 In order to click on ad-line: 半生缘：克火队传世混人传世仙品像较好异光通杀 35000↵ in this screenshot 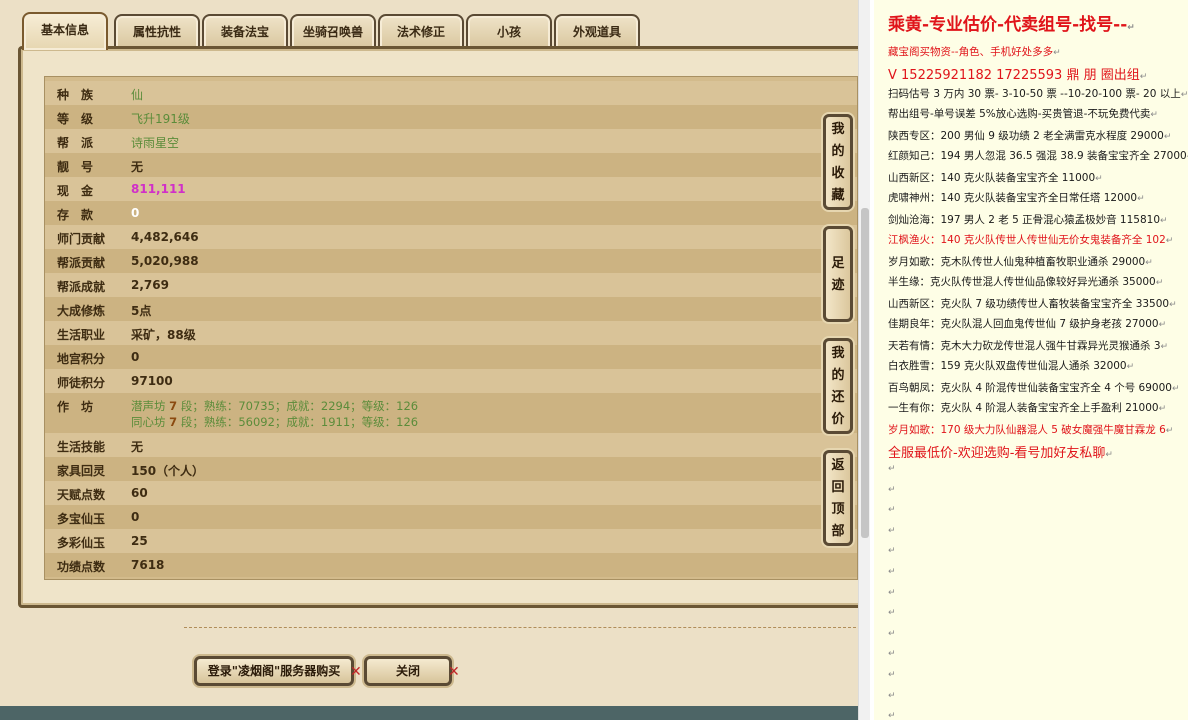, I will do `click(1026, 282)`.